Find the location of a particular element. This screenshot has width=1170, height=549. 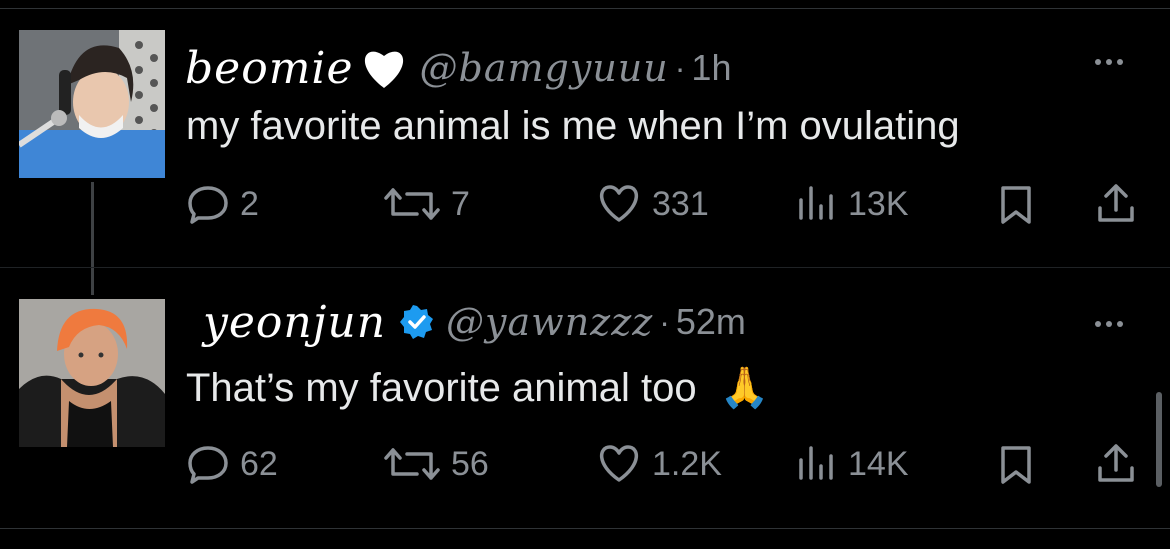

views-button: 14K is located at coordinates (852, 464).